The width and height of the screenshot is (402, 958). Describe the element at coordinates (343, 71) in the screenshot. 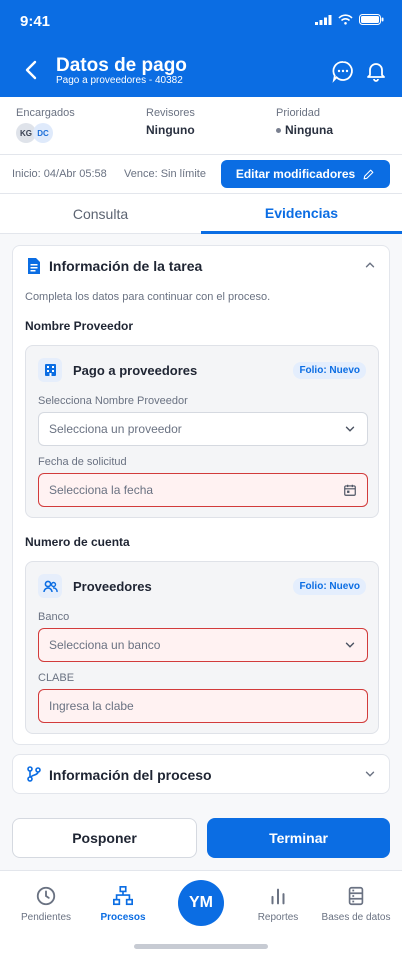

I see `chat-icon` at that location.